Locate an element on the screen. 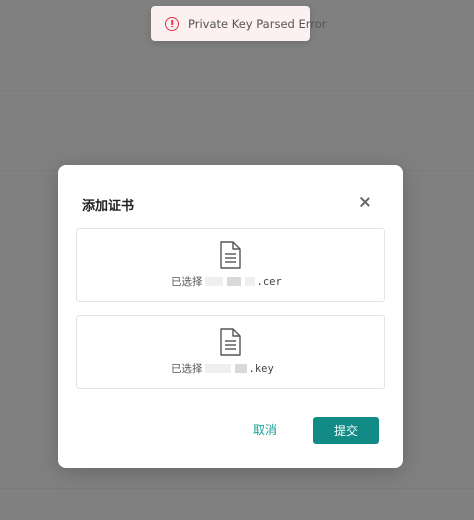 The height and width of the screenshot is (520, 474). certificate-upload-area: 已选择 .cer is located at coordinates (230, 265).